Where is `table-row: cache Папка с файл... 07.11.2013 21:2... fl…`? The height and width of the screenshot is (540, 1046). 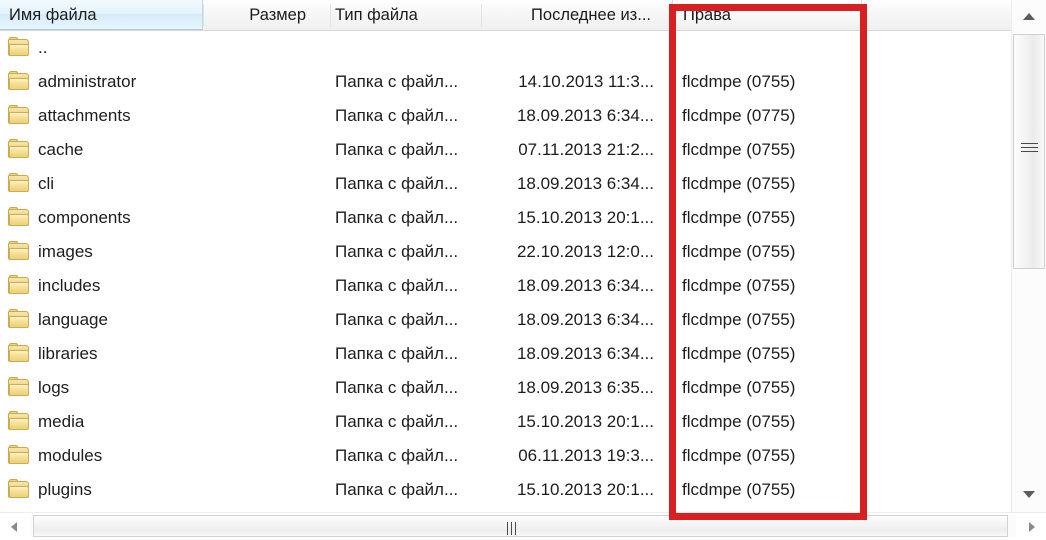 table-row: cache Папка с файл... 07.11.2013 21:2... fl… is located at coordinates (505, 150).